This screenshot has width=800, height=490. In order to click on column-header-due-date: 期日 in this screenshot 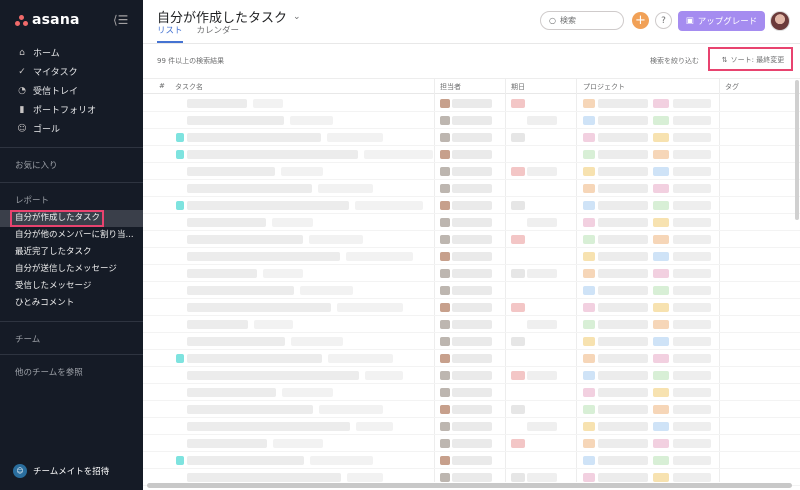, I will do `click(518, 87)`.